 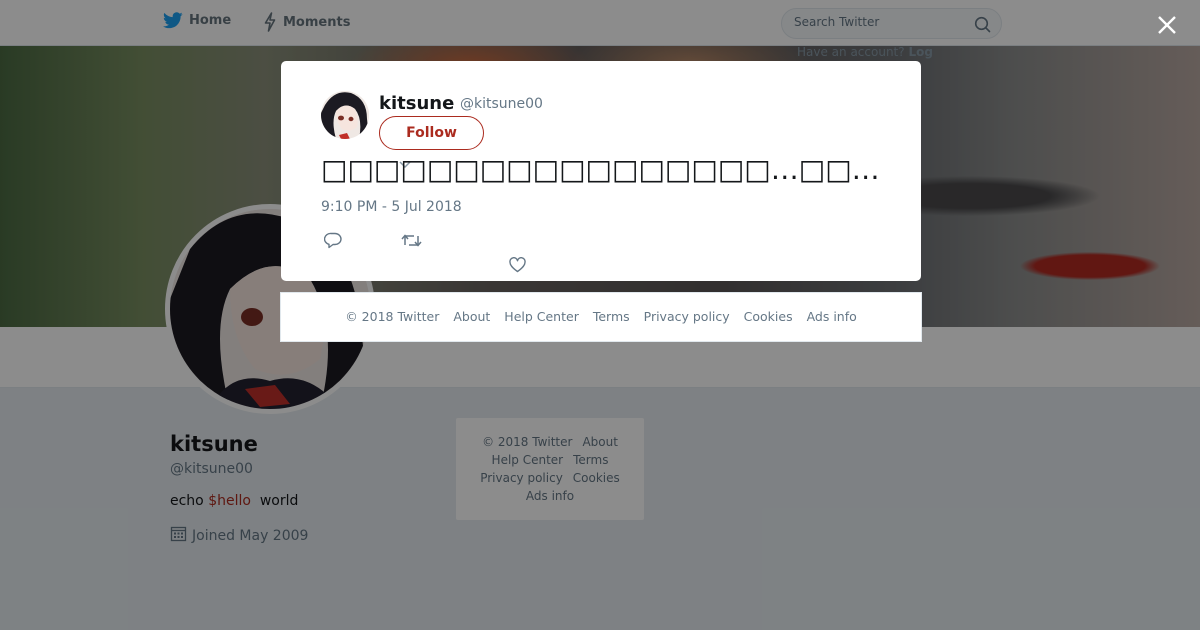 I want to click on footer-ads-link: Ads info, so click(x=832, y=316).